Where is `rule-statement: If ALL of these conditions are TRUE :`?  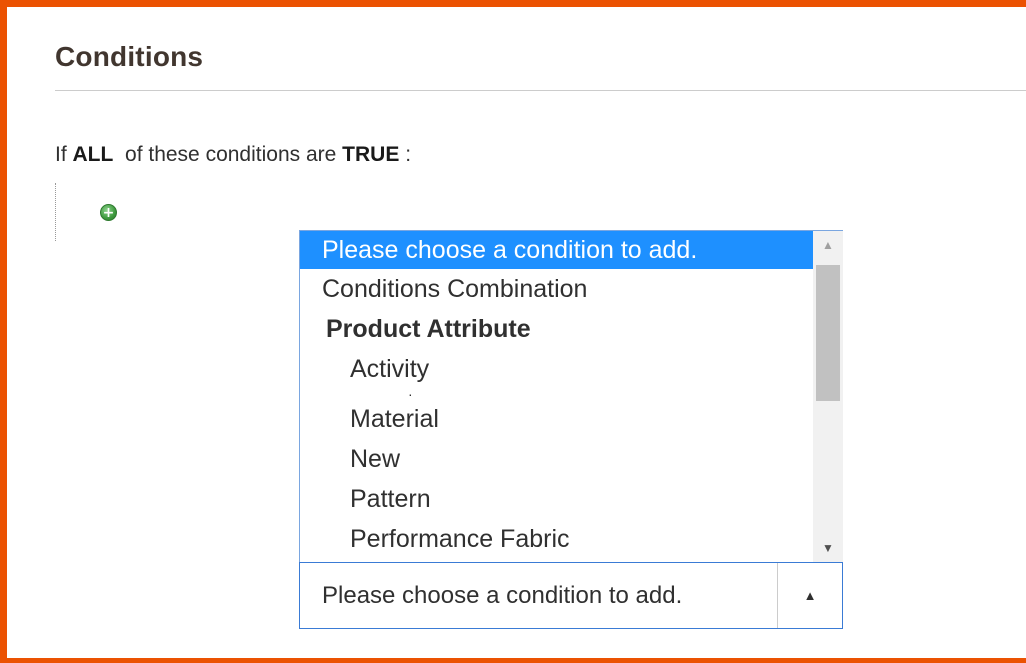
rule-statement: If ALL of these conditions are TRUE : is located at coordinates (233, 155).